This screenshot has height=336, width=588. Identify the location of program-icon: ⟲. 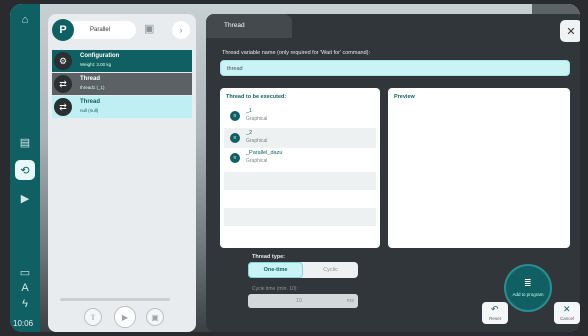
(25, 170).